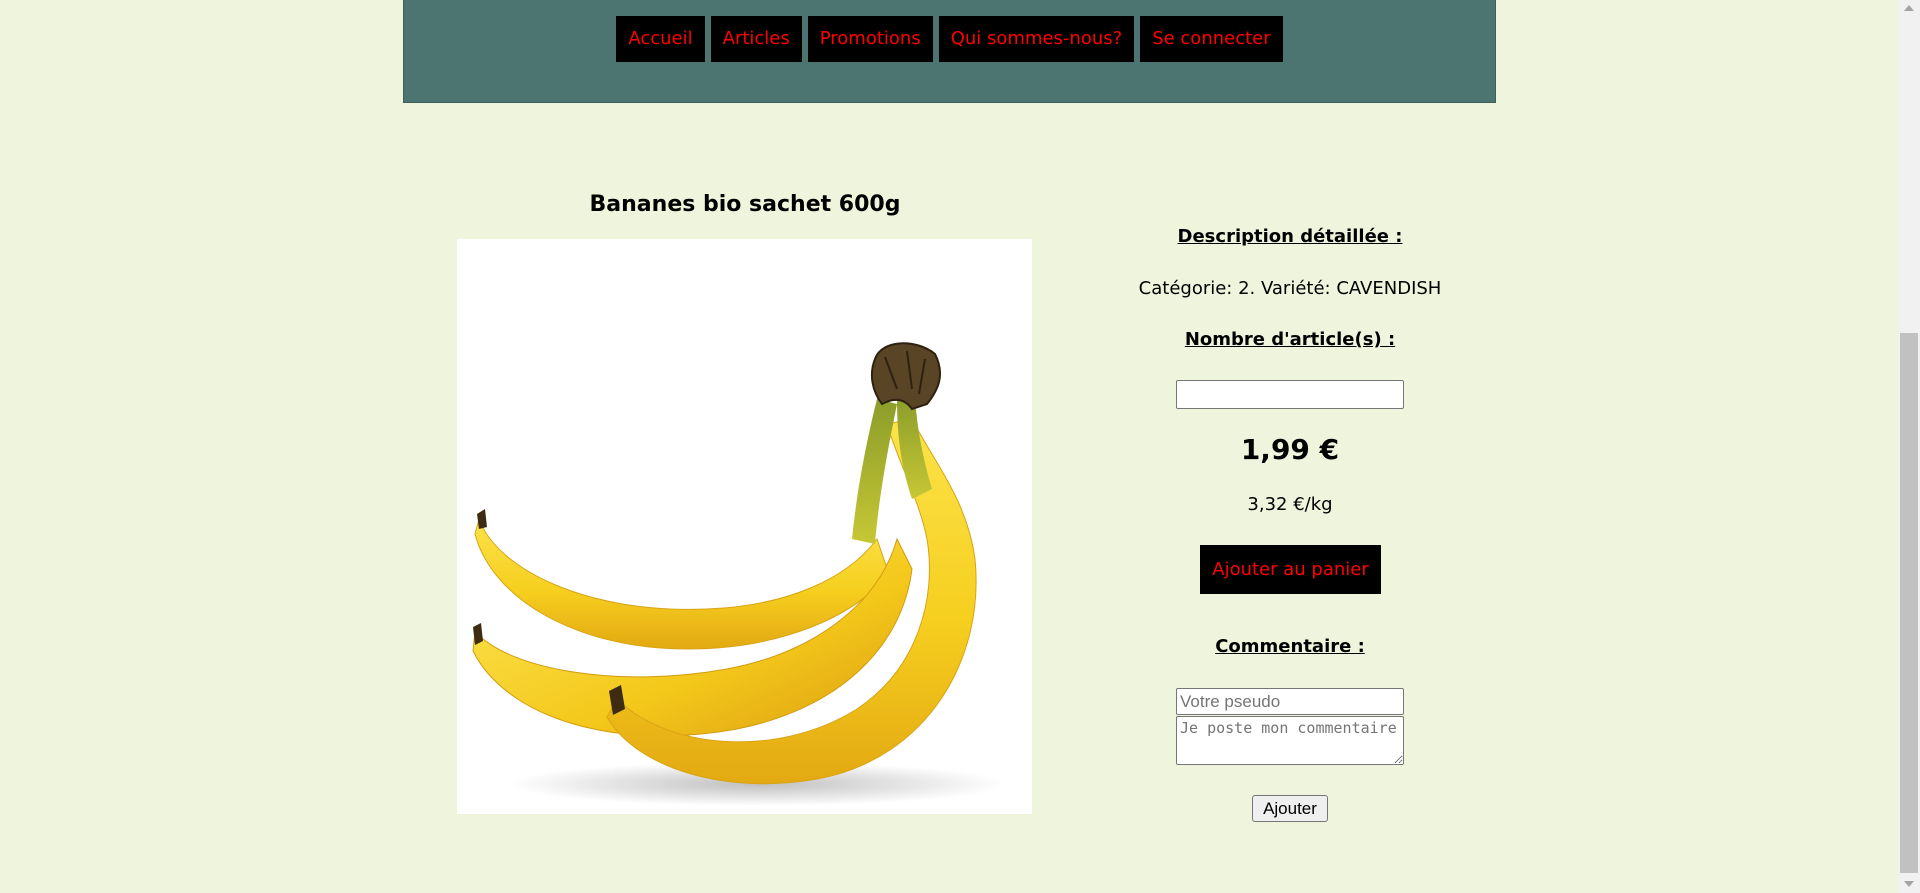 The height and width of the screenshot is (893, 1920). What do you see at coordinates (1290, 646) in the screenshot?
I see `comment-heading: Commentaire :` at bounding box center [1290, 646].